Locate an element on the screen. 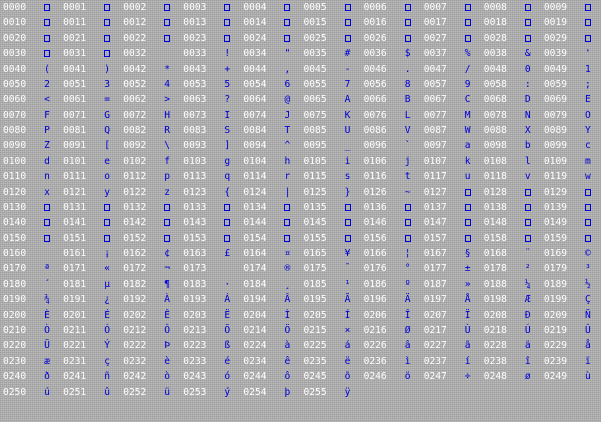  char-code: 0165 is located at coordinates (315, 254).